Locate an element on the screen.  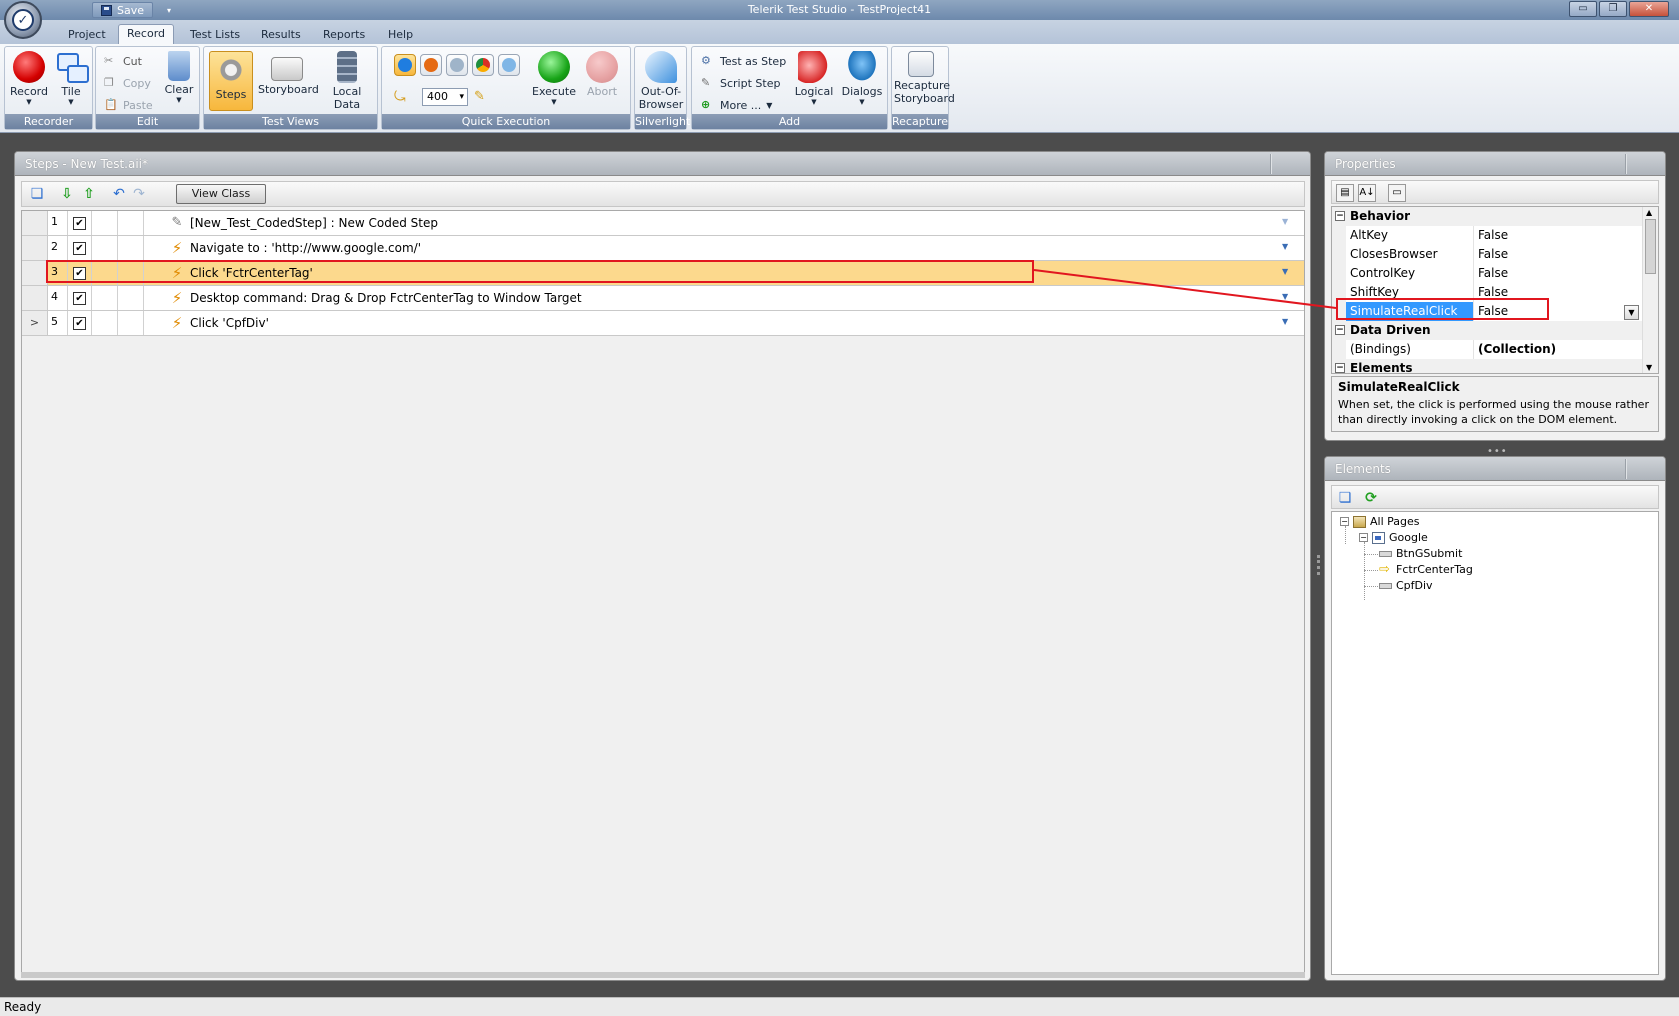
property-row: ControlKey False is located at coordinates (1487, 273).